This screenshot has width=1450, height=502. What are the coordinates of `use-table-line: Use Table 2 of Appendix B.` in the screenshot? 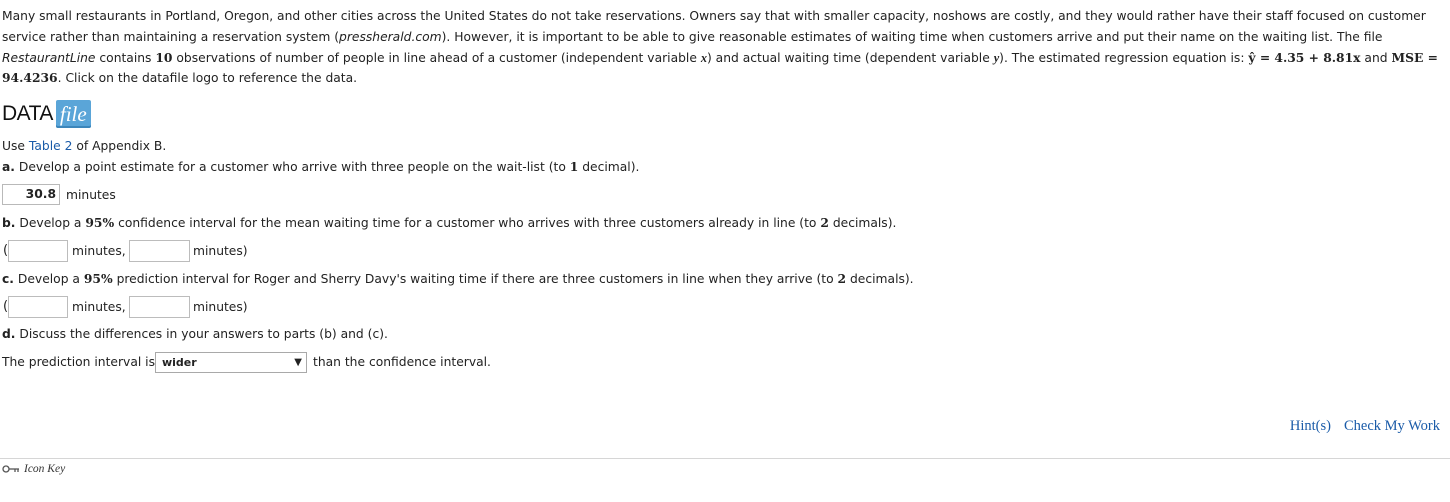 It's located at (84, 146).